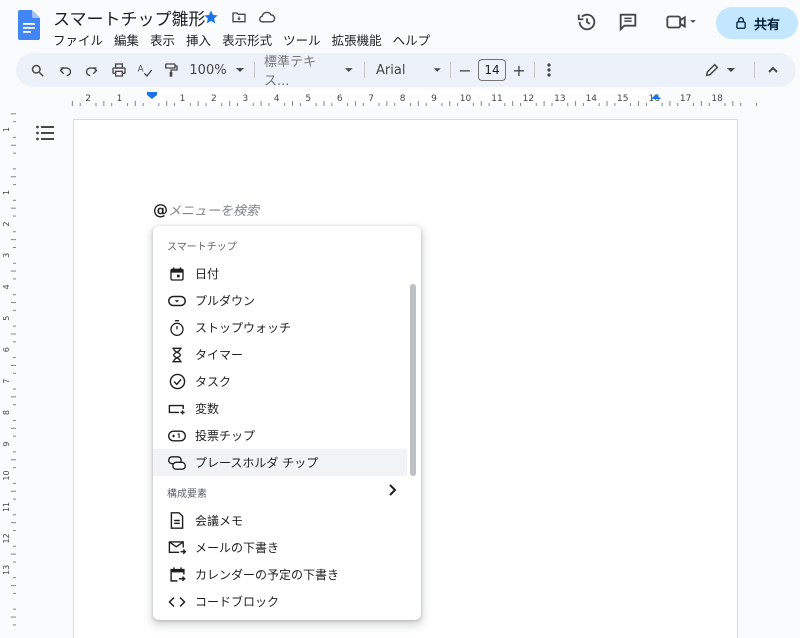 The height and width of the screenshot is (638, 800). I want to click on document-title: スマートチップ雛形, so click(129, 17).